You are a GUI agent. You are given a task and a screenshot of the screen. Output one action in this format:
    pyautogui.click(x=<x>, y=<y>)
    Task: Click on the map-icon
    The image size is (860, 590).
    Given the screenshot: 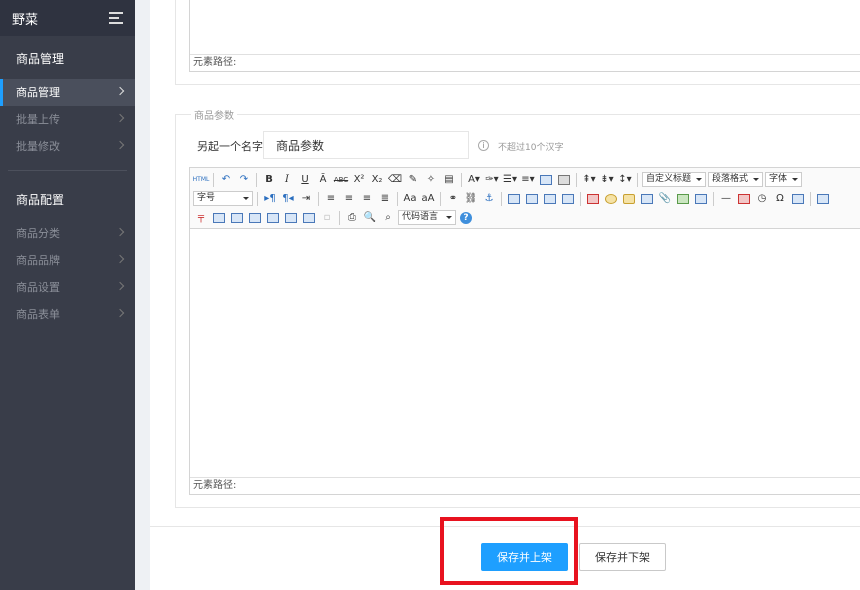 What is the action you would take?
    pyautogui.click(x=683, y=199)
    